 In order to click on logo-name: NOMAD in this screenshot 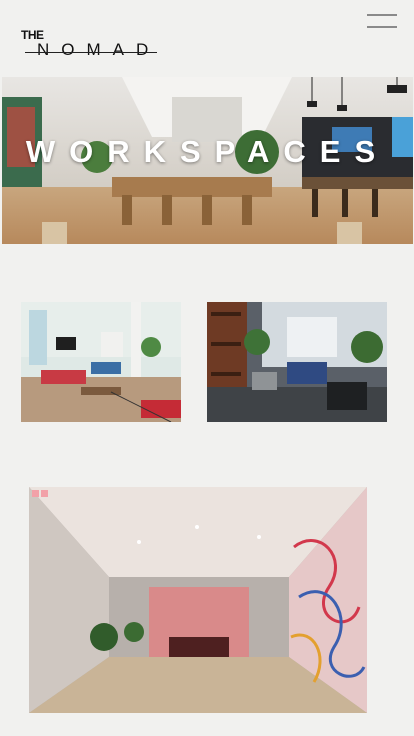, I will do `click(99, 49)`.